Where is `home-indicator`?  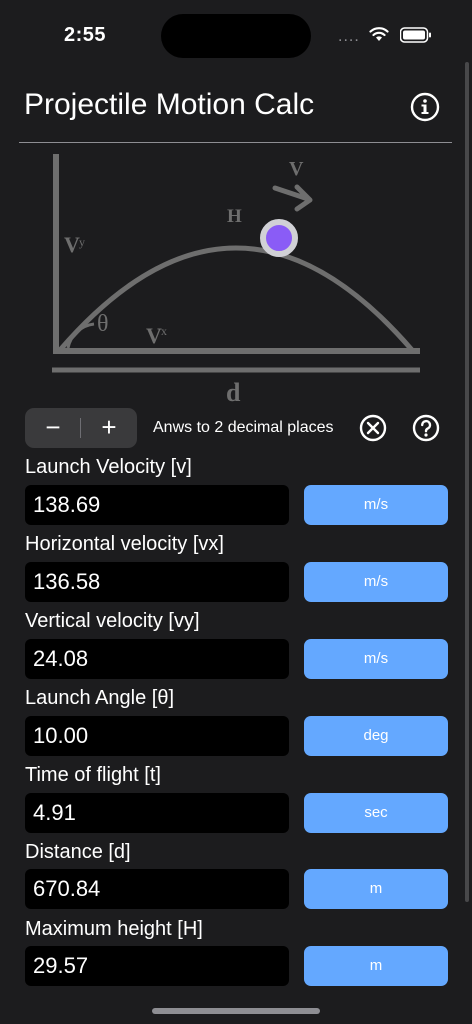 home-indicator is located at coordinates (236, 1011).